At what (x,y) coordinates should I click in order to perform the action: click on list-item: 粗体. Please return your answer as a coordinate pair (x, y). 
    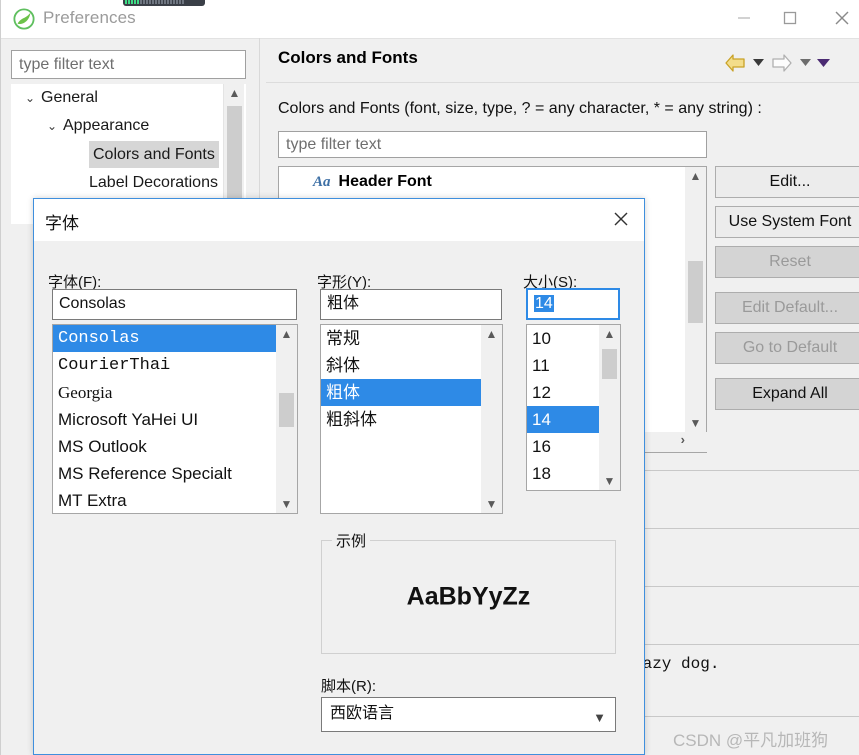
    Looking at the image, I should click on (401, 392).